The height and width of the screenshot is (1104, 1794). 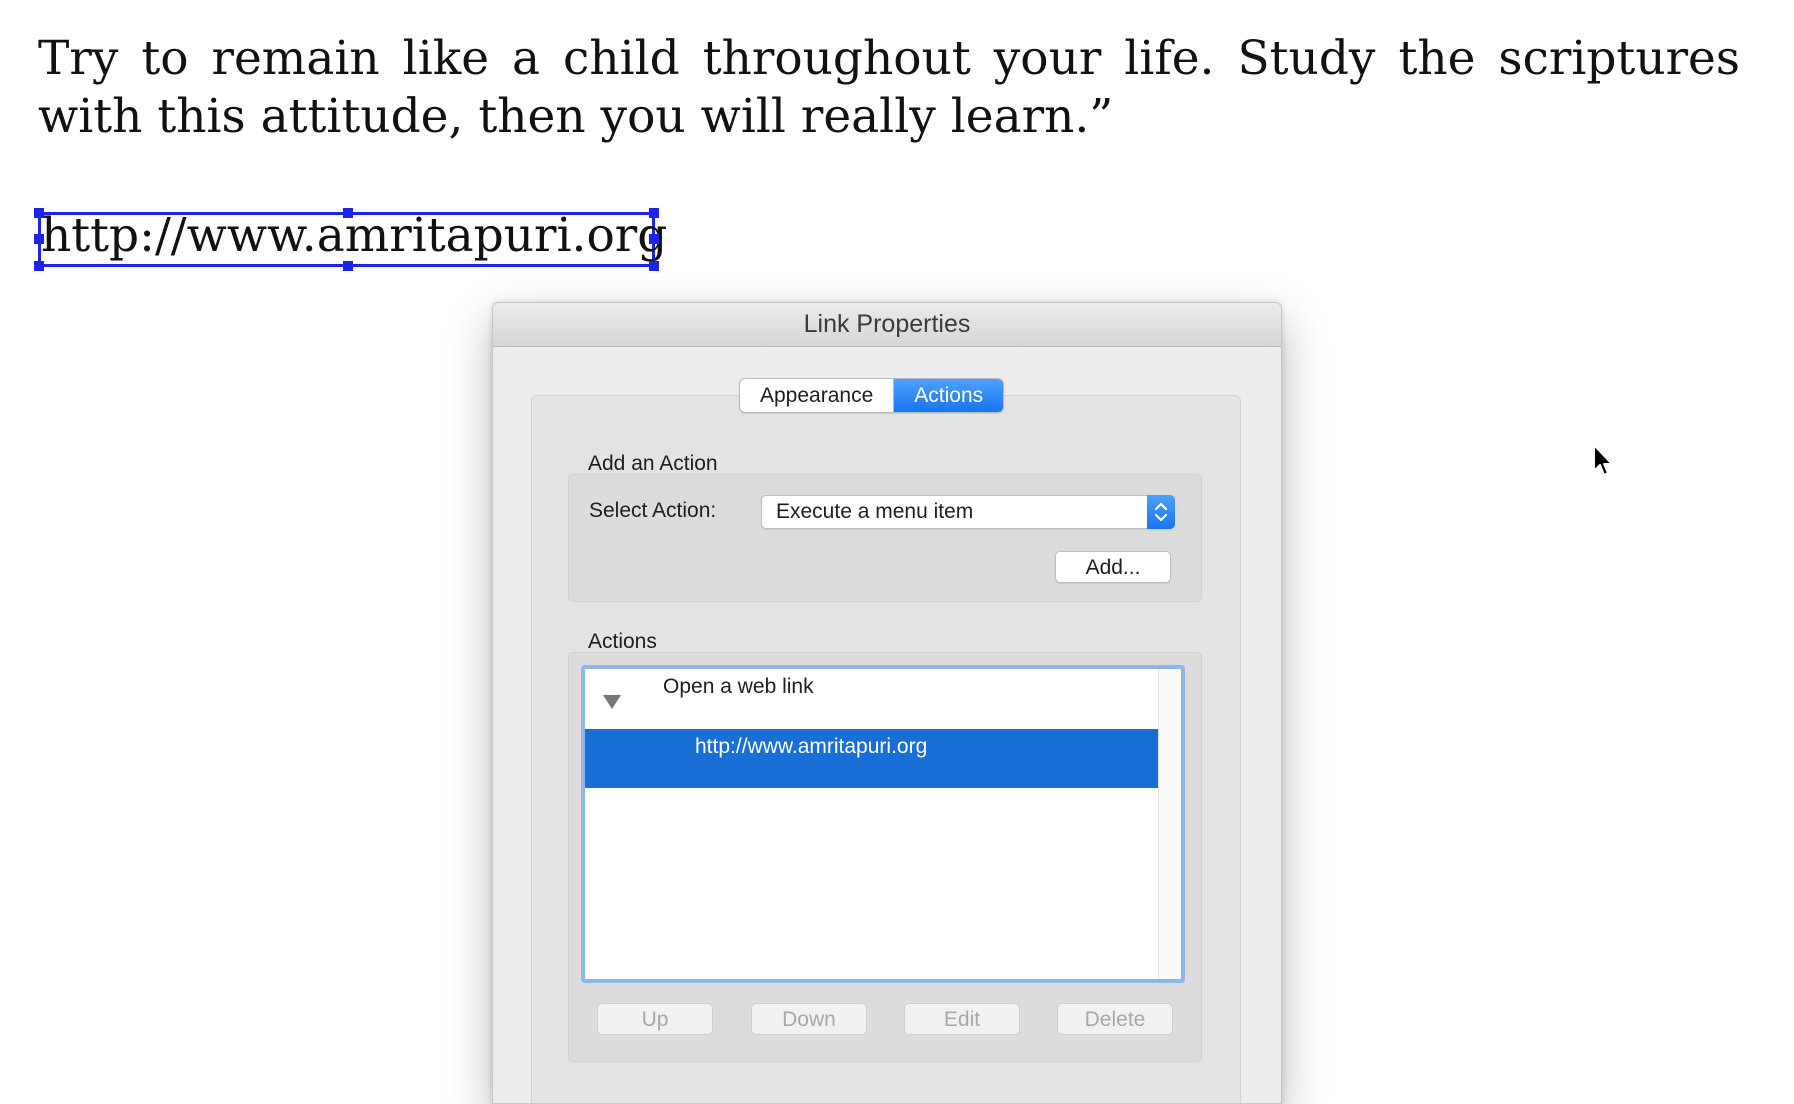 What do you see at coordinates (962, 1019) in the screenshot?
I see `edit-button: Edit` at bounding box center [962, 1019].